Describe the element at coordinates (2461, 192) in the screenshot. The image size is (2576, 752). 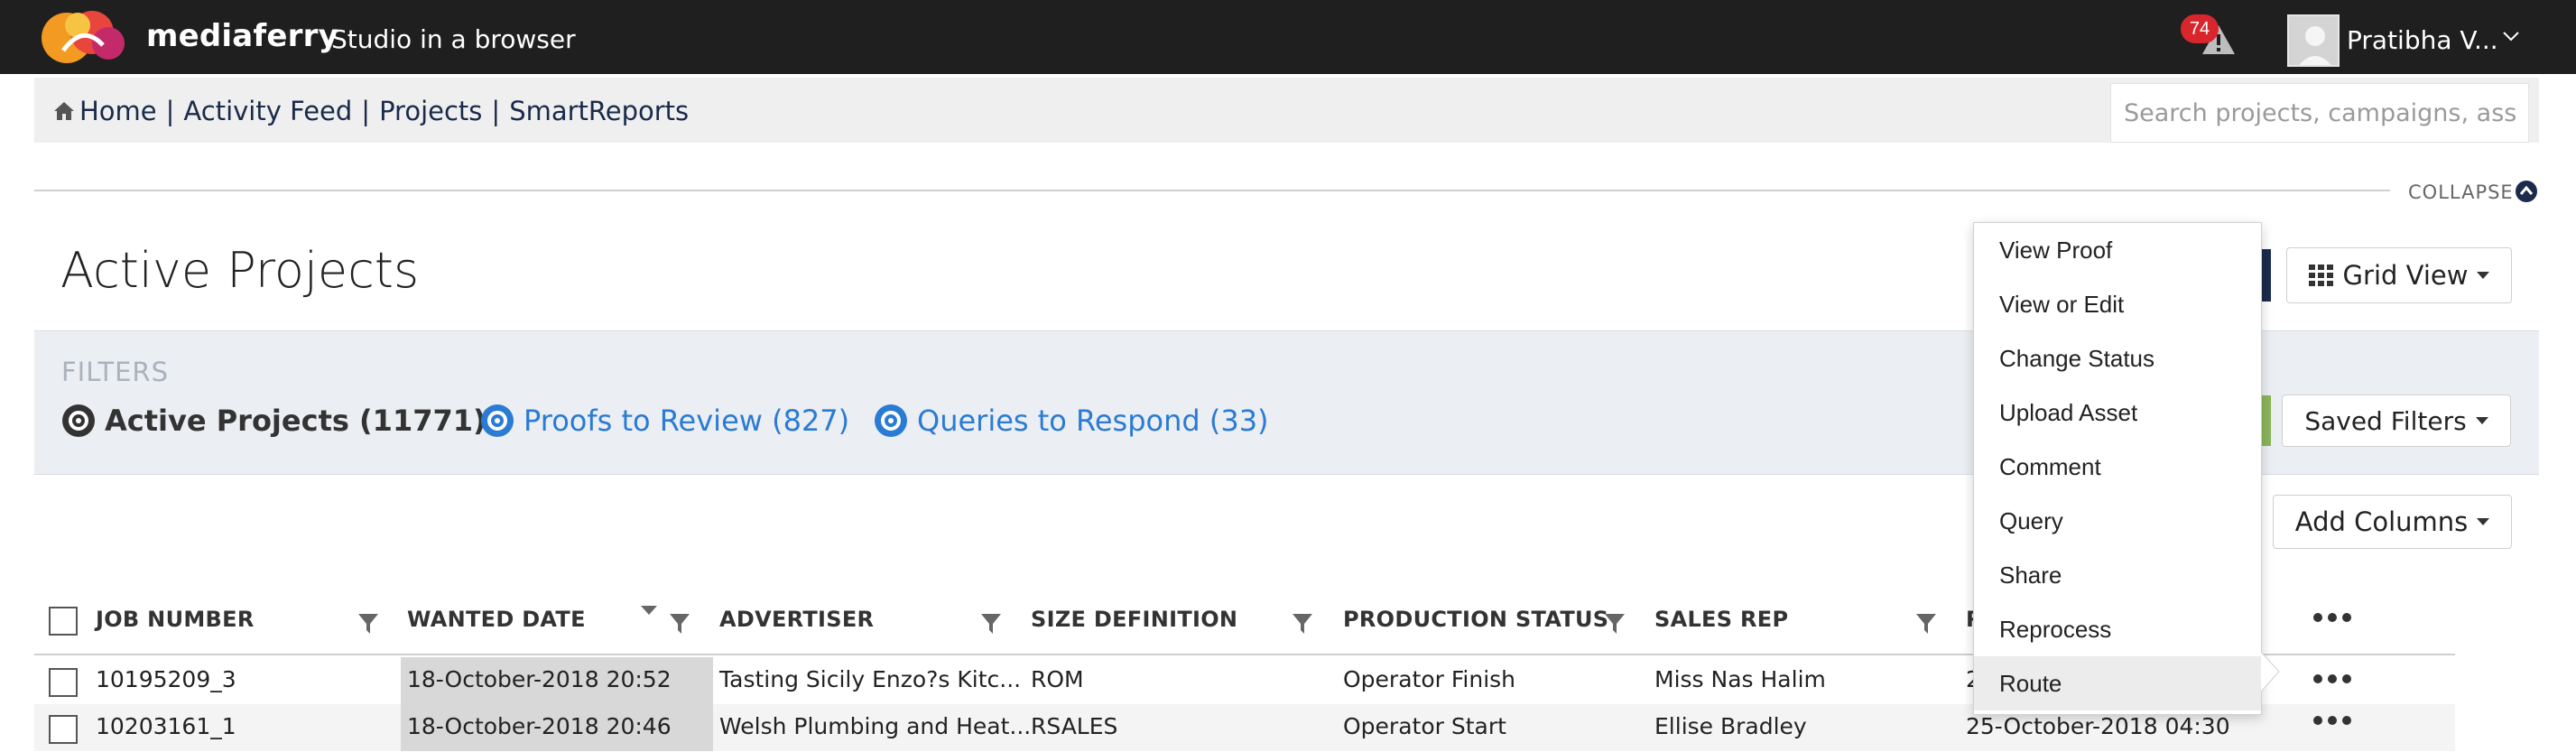
I see `collapse-label: COLLAPSE` at that location.